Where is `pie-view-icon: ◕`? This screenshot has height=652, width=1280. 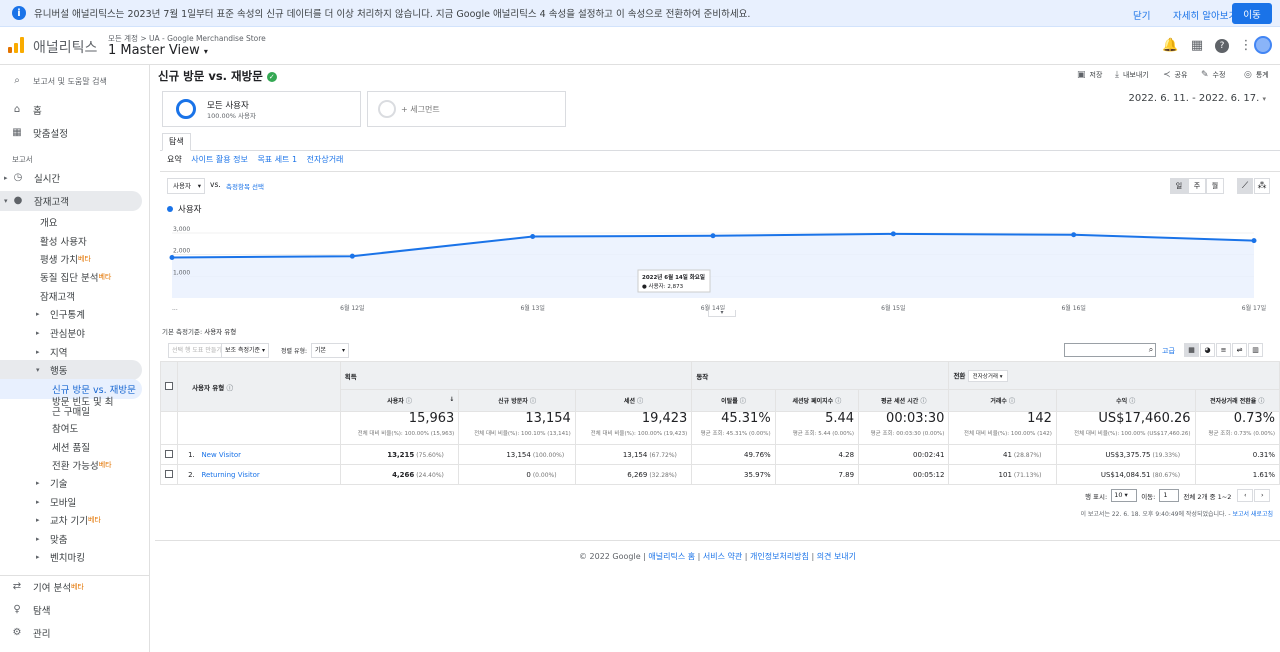
pie-view-icon: ◕ is located at coordinates (1207, 350).